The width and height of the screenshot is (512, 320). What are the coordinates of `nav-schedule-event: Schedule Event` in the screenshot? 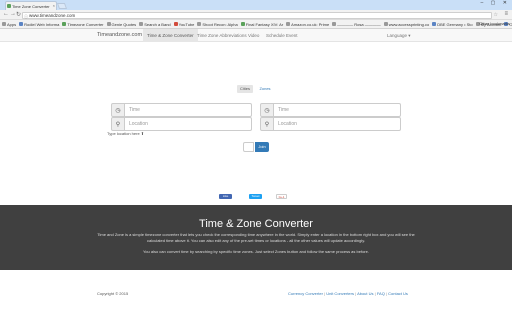 It's located at (282, 35).